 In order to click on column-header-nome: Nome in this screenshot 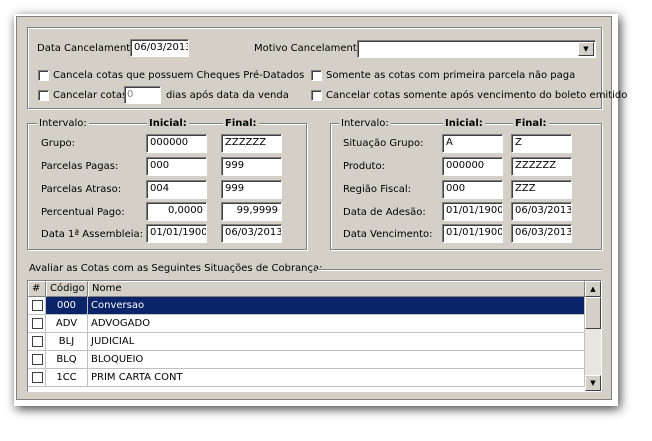, I will do `click(336, 289)`.